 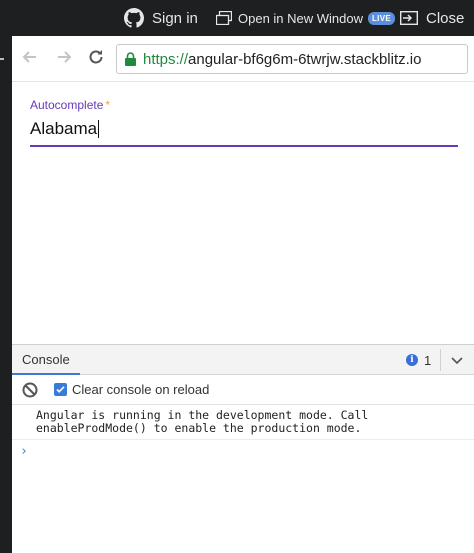 What do you see at coordinates (99, 129) in the screenshot?
I see `text-caret` at bounding box center [99, 129].